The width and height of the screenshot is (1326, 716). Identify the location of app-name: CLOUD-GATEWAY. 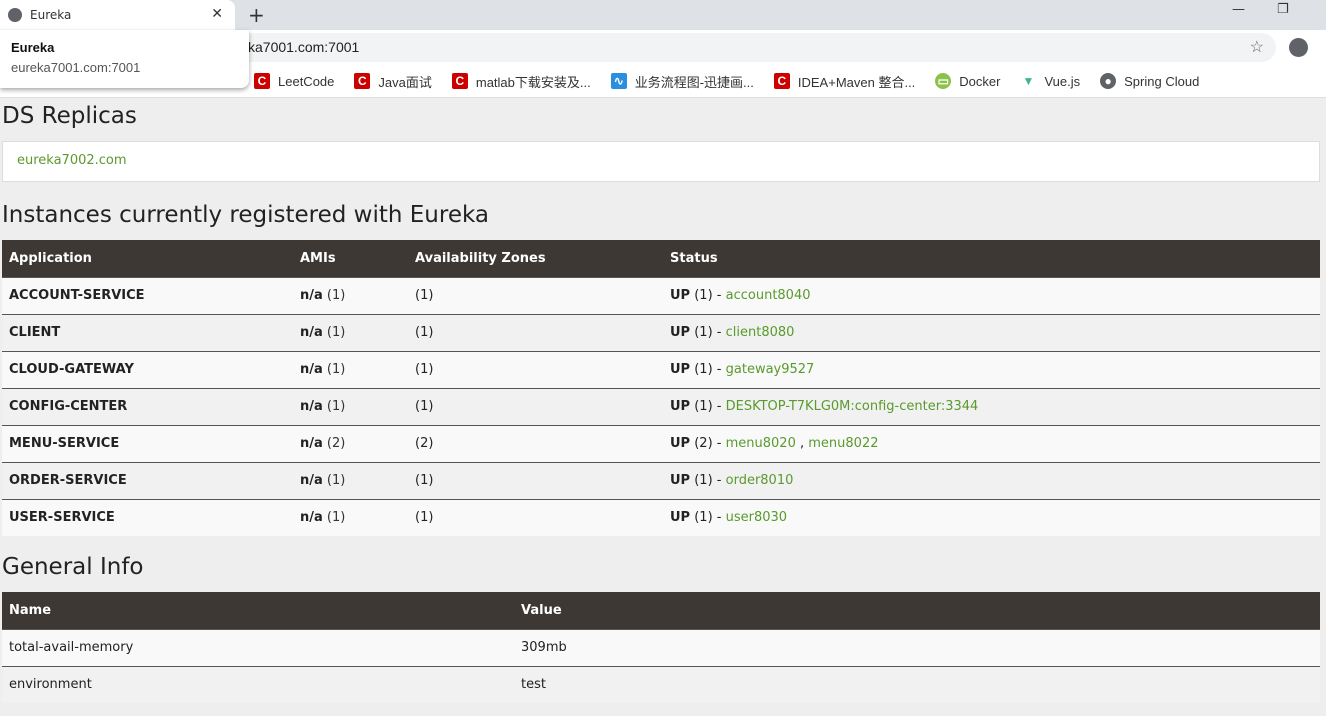
(71, 369).